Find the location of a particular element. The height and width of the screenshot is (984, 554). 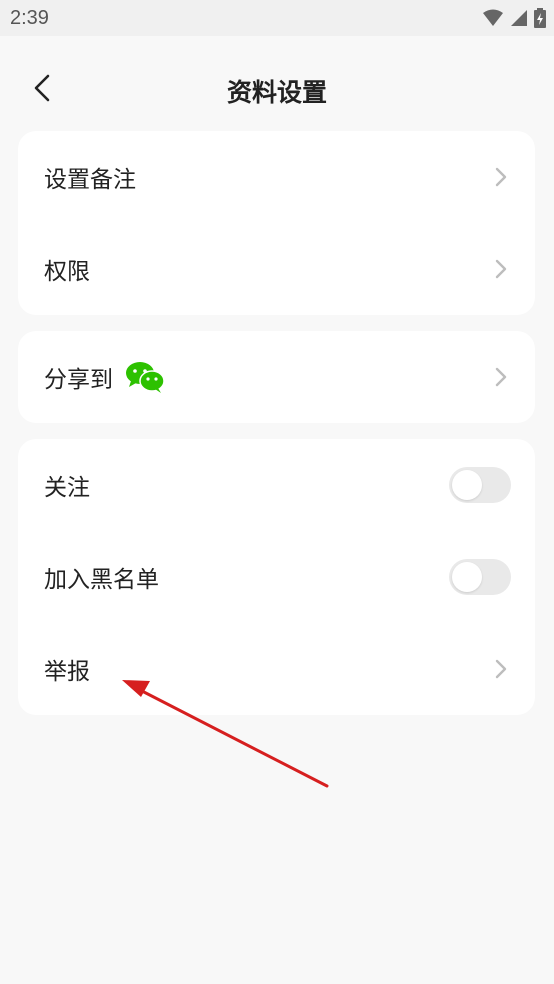

follow-toggle is located at coordinates (480, 485).